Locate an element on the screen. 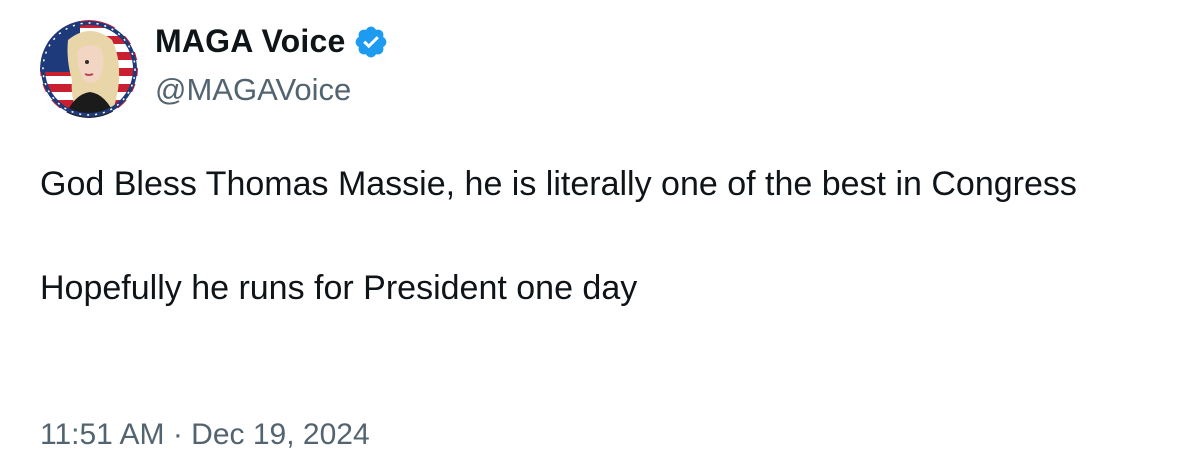 Image resolution: width=1200 pixels, height=476 pixels. avatar-portrait-icon is located at coordinates (89, 69).